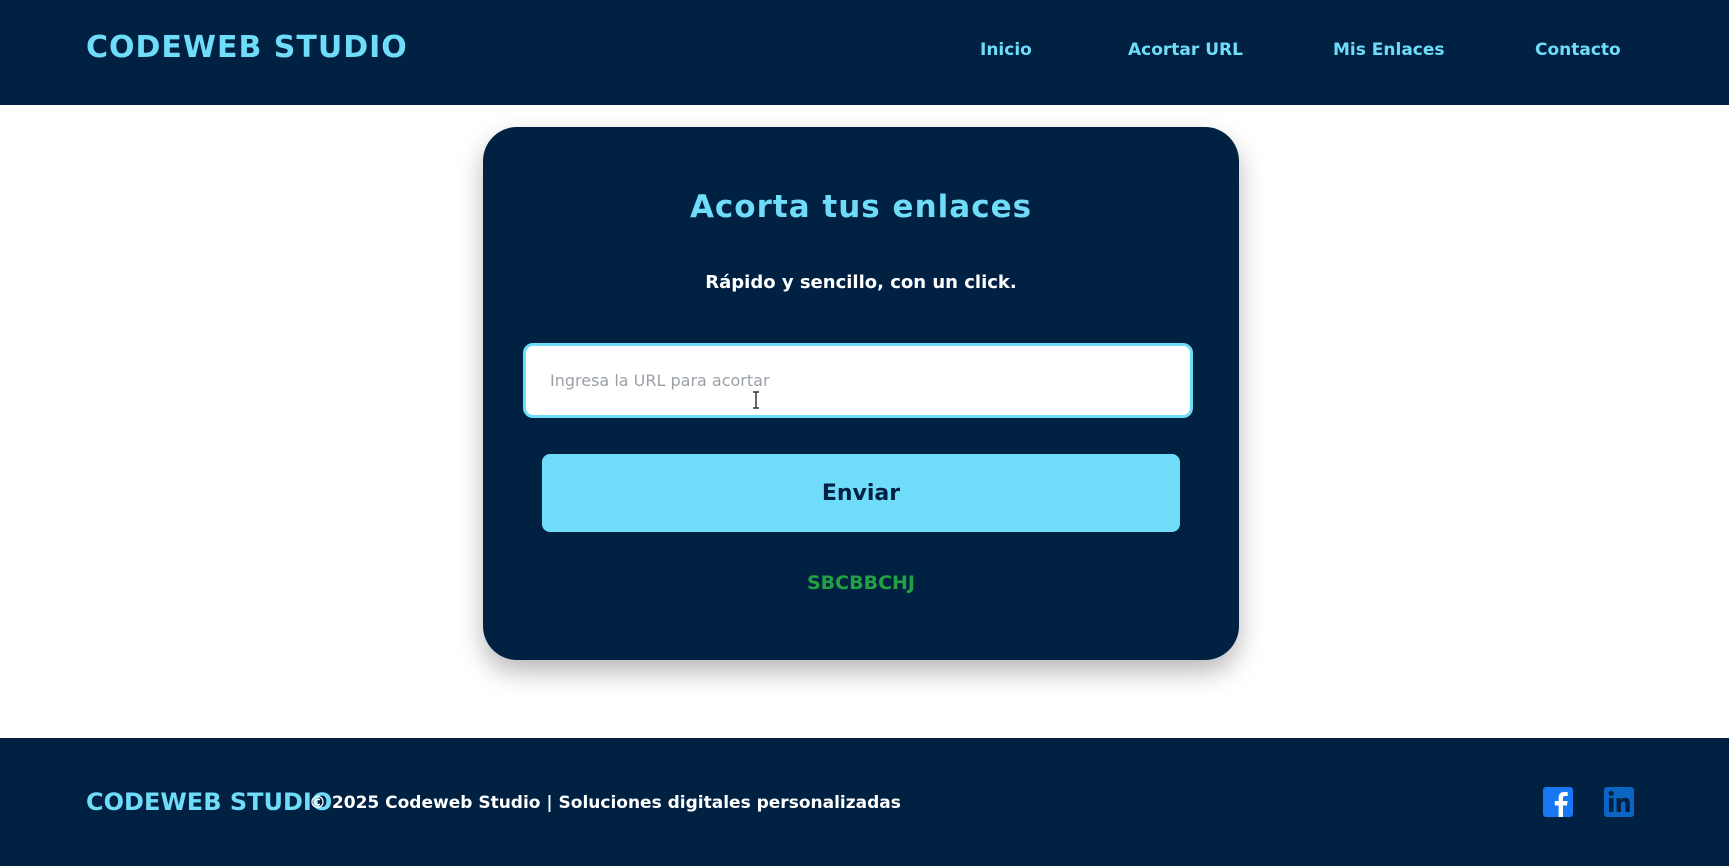 Image resolution: width=1729 pixels, height=866 pixels. Describe the element at coordinates (861, 583) in the screenshot. I see `short-code-result: SBCBBCHJ` at that location.